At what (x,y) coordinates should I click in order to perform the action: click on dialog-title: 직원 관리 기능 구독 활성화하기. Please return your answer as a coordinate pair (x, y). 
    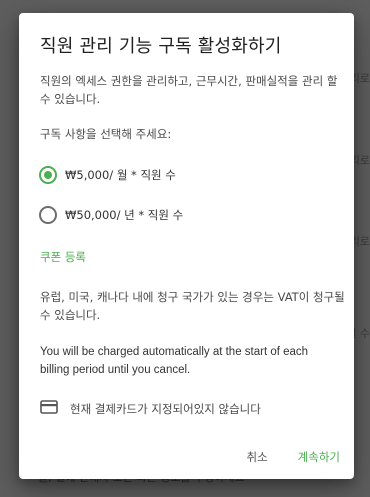
    Looking at the image, I should click on (161, 46).